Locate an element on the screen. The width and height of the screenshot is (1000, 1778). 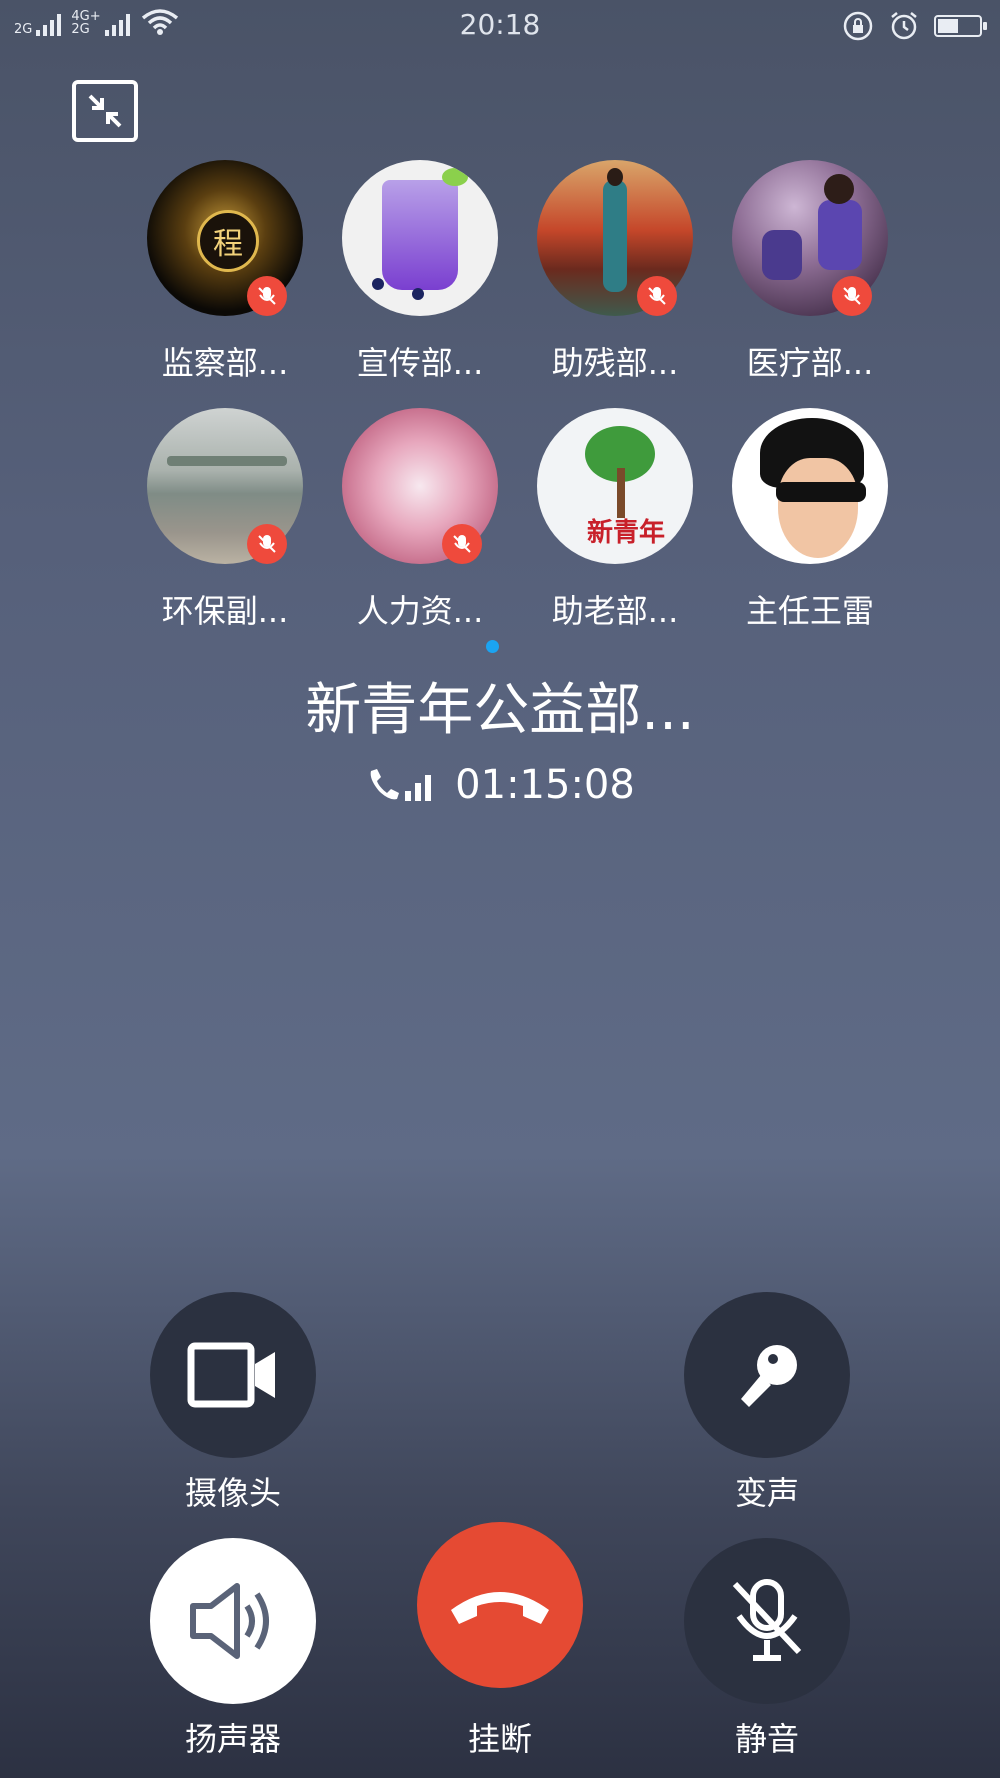
hangup-control: 挂断 is located at coordinates (500, 1641).